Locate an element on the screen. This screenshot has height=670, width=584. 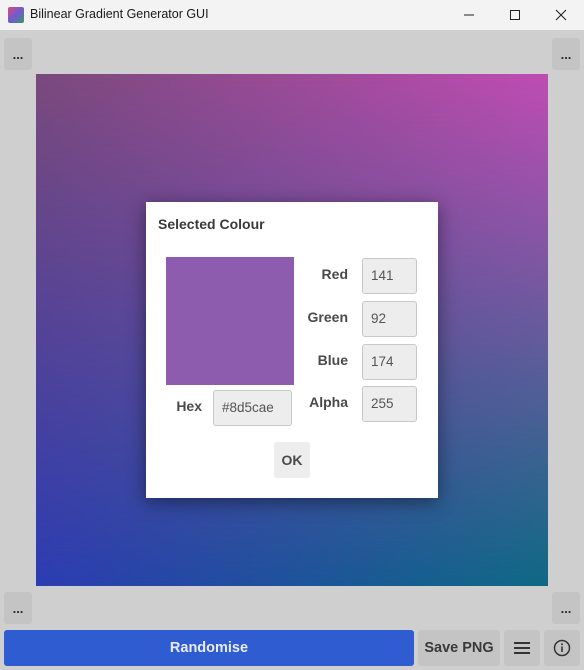
hex-field: #8d5cae is located at coordinates (252, 408).